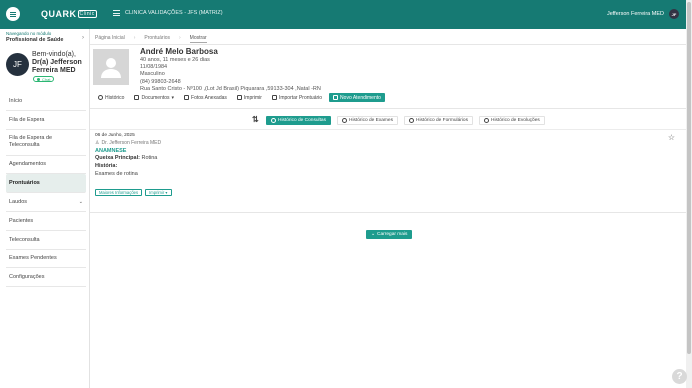 Image resolution: width=692 pixels, height=388 pixels. What do you see at coordinates (357, 97) in the screenshot?
I see `novo-atendimento-button: Novo Atendimento` at bounding box center [357, 97].